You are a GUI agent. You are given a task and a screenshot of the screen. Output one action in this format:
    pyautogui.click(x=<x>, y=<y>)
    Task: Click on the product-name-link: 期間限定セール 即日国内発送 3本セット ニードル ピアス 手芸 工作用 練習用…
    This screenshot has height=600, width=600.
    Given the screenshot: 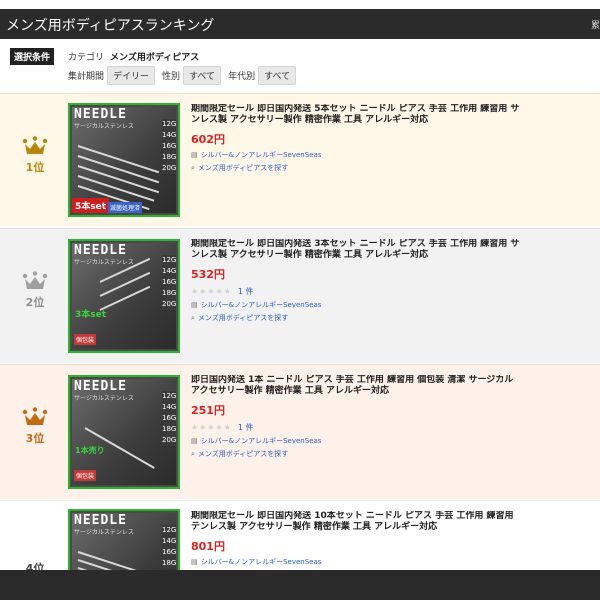 What is the action you would take?
    pyautogui.click(x=395, y=251)
    